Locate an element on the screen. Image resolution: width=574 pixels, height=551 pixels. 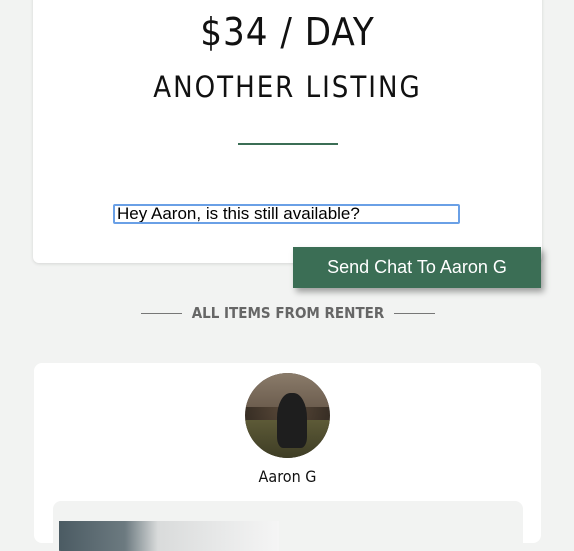
section-divider: ALL ITEMS FROM RENTER is located at coordinates (288, 313).